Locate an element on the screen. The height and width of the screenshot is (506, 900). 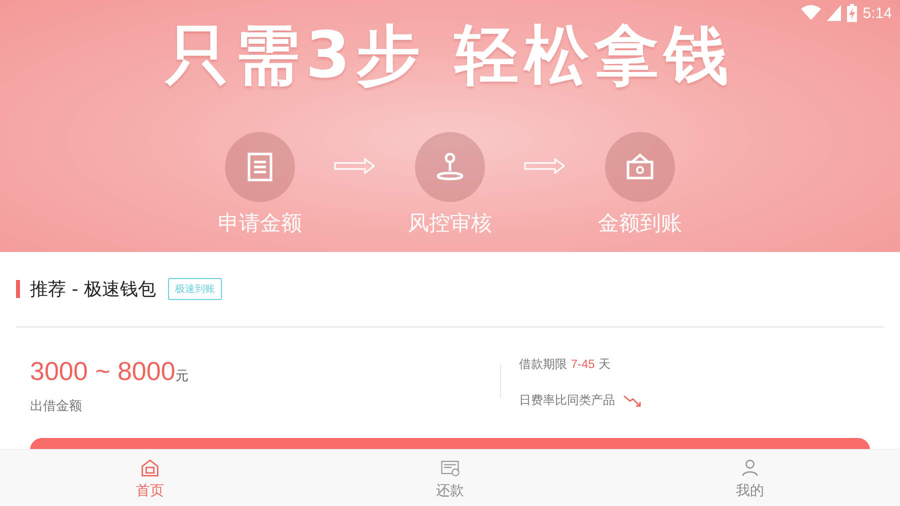
action-button is located at coordinates (450, 444).